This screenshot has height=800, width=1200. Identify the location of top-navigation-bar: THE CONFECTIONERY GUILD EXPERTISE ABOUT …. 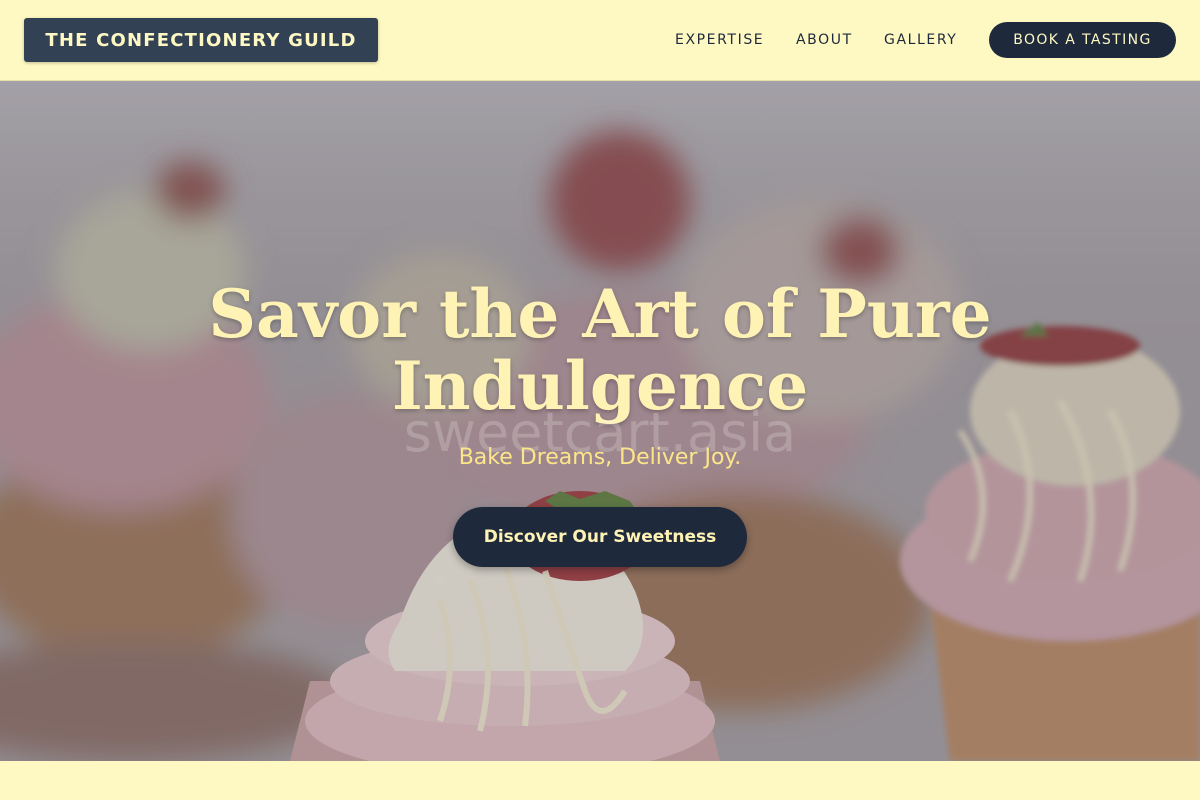
(600, 40).